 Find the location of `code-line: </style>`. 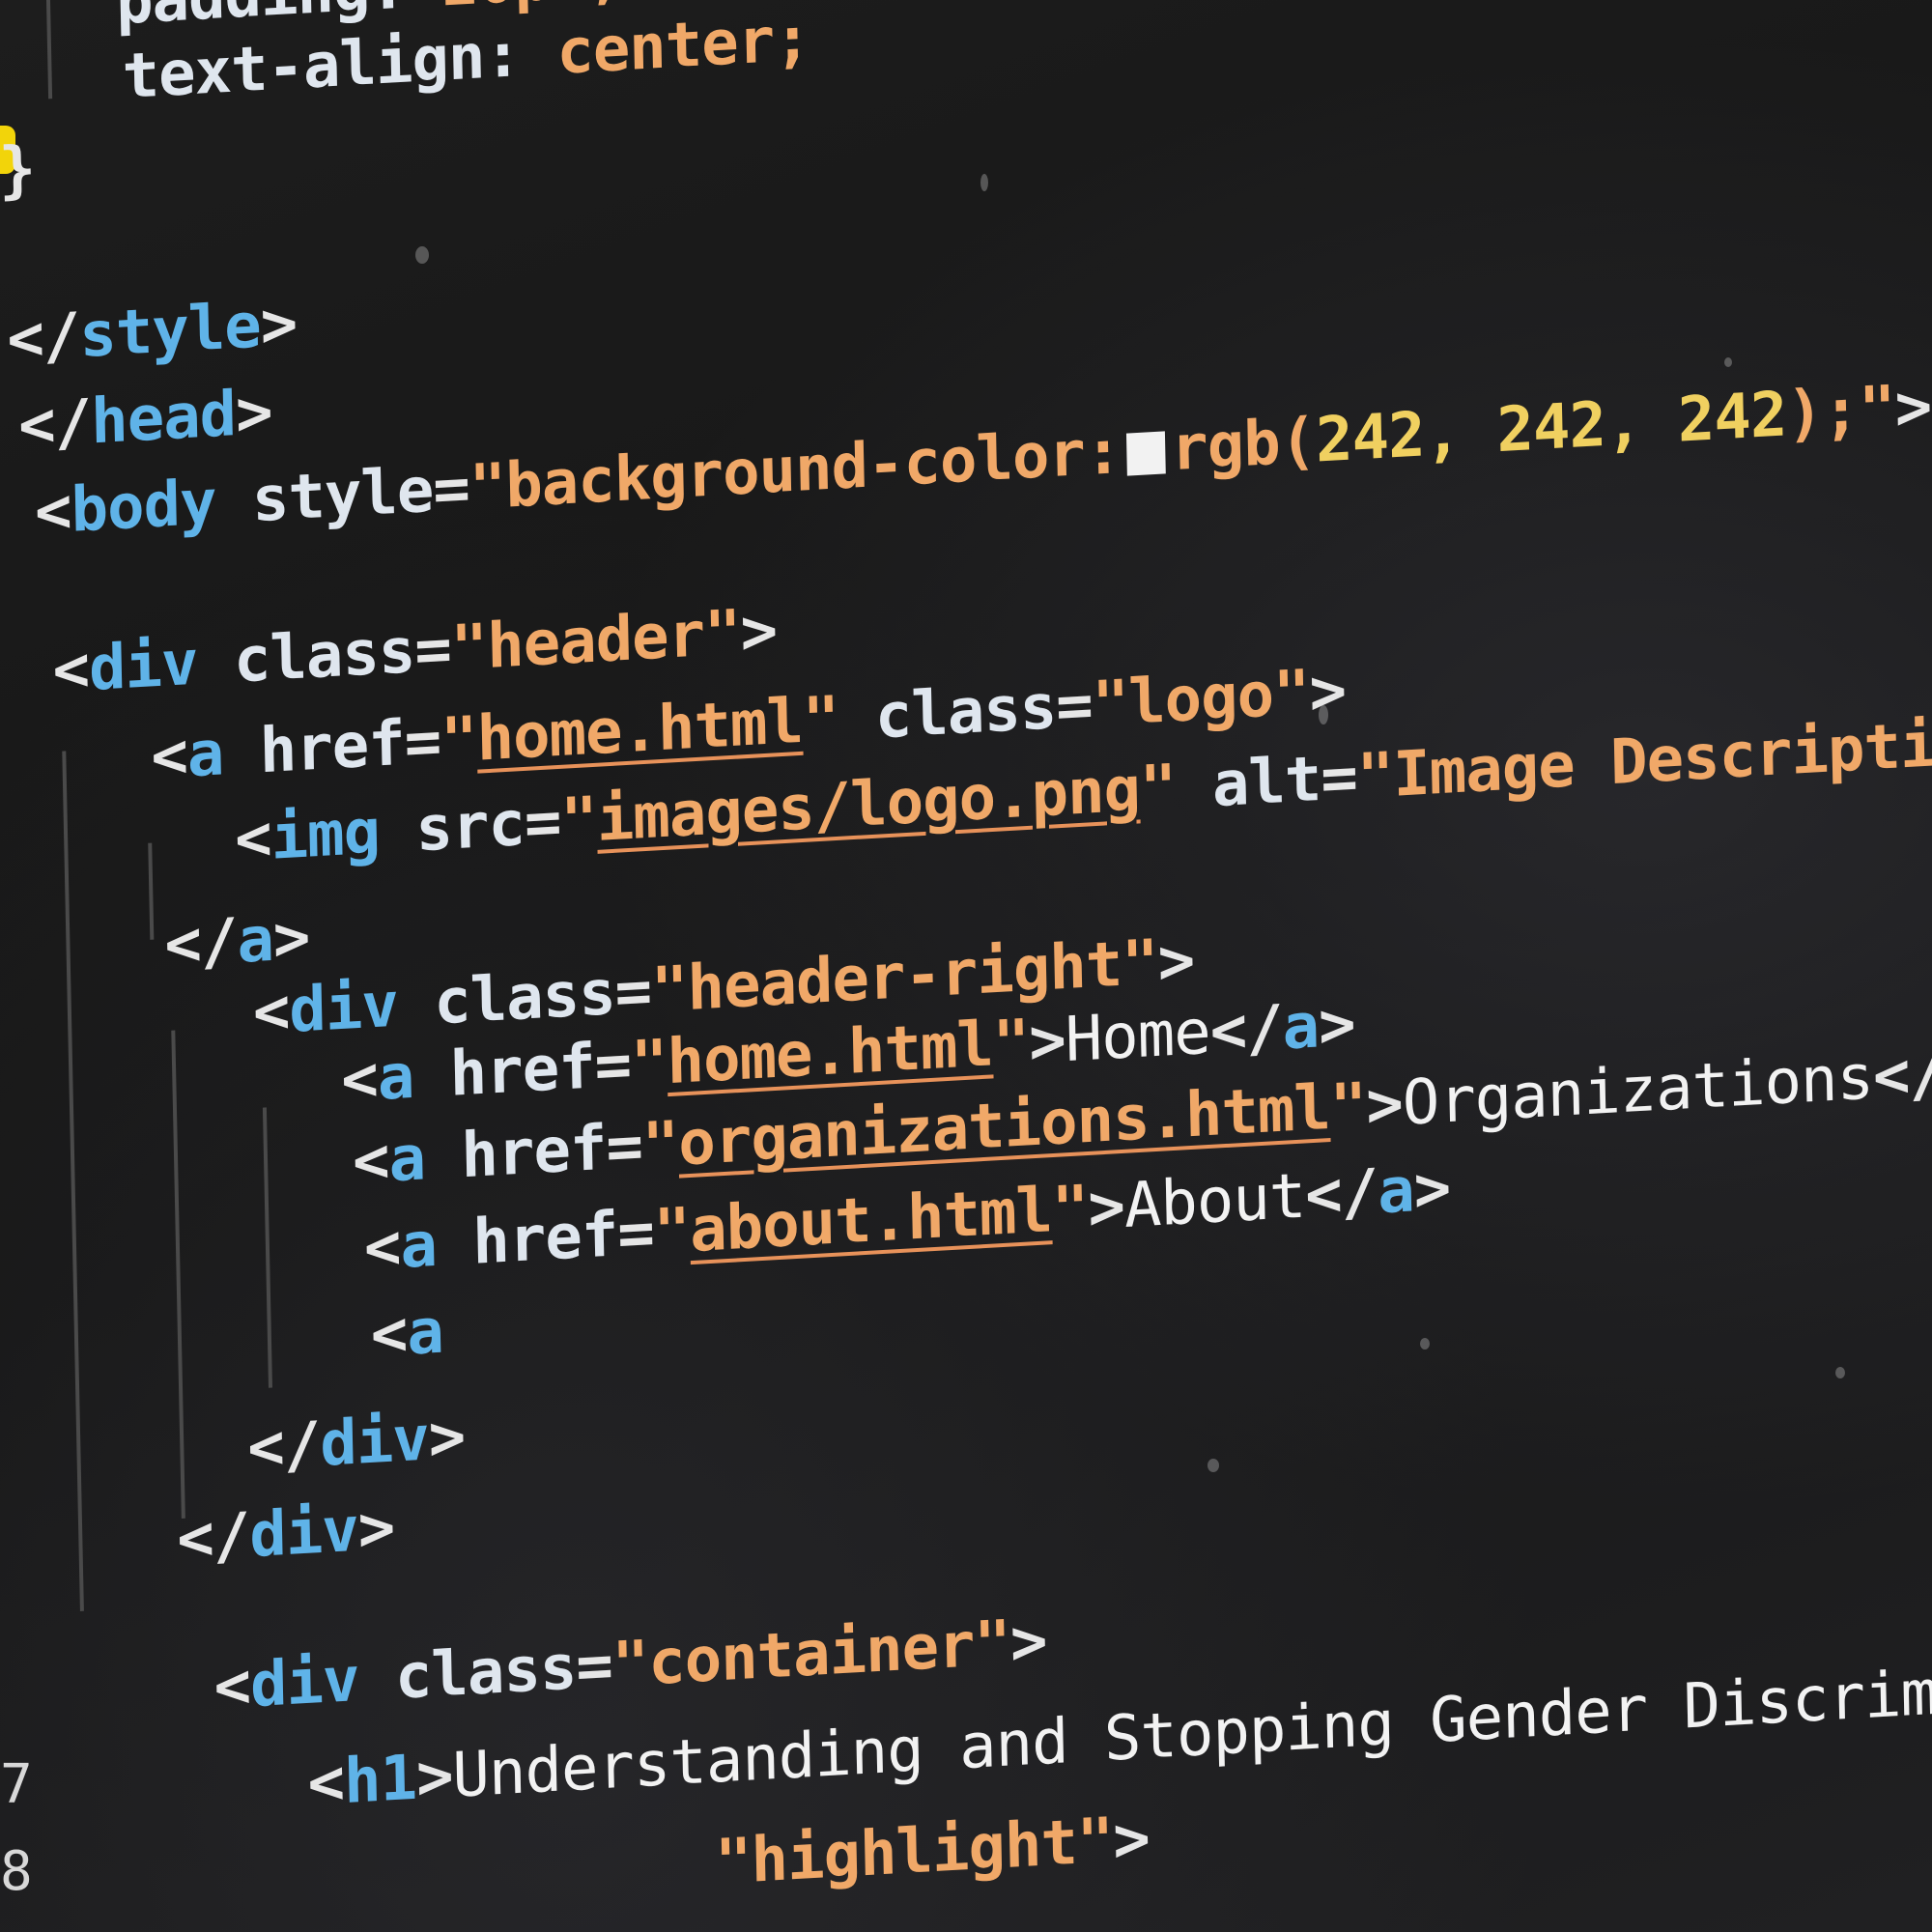

code-line: </style> is located at coordinates (152, 332).